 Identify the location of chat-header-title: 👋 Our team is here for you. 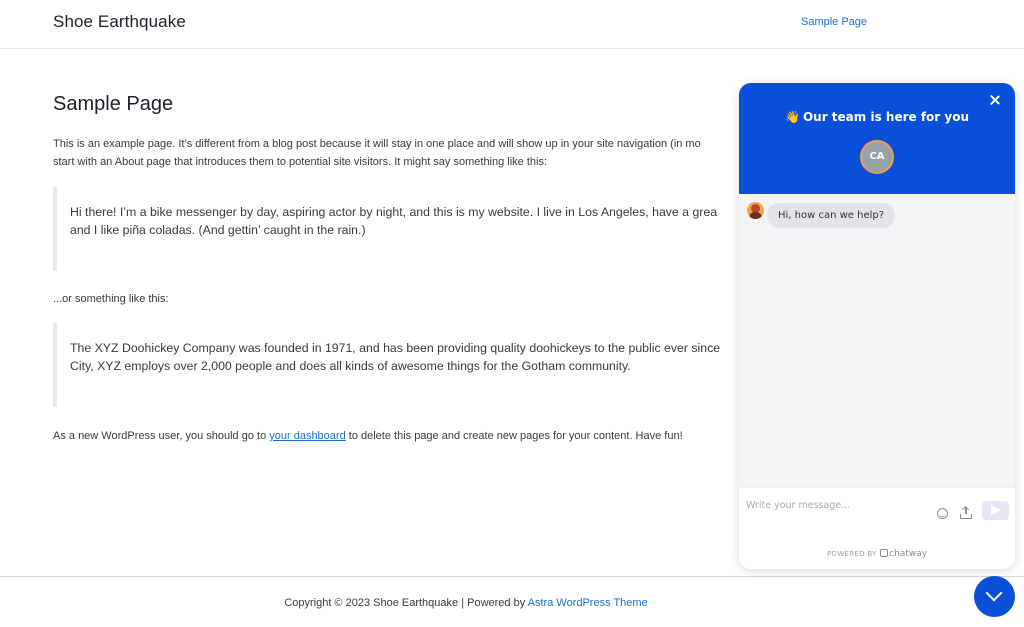
(877, 117).